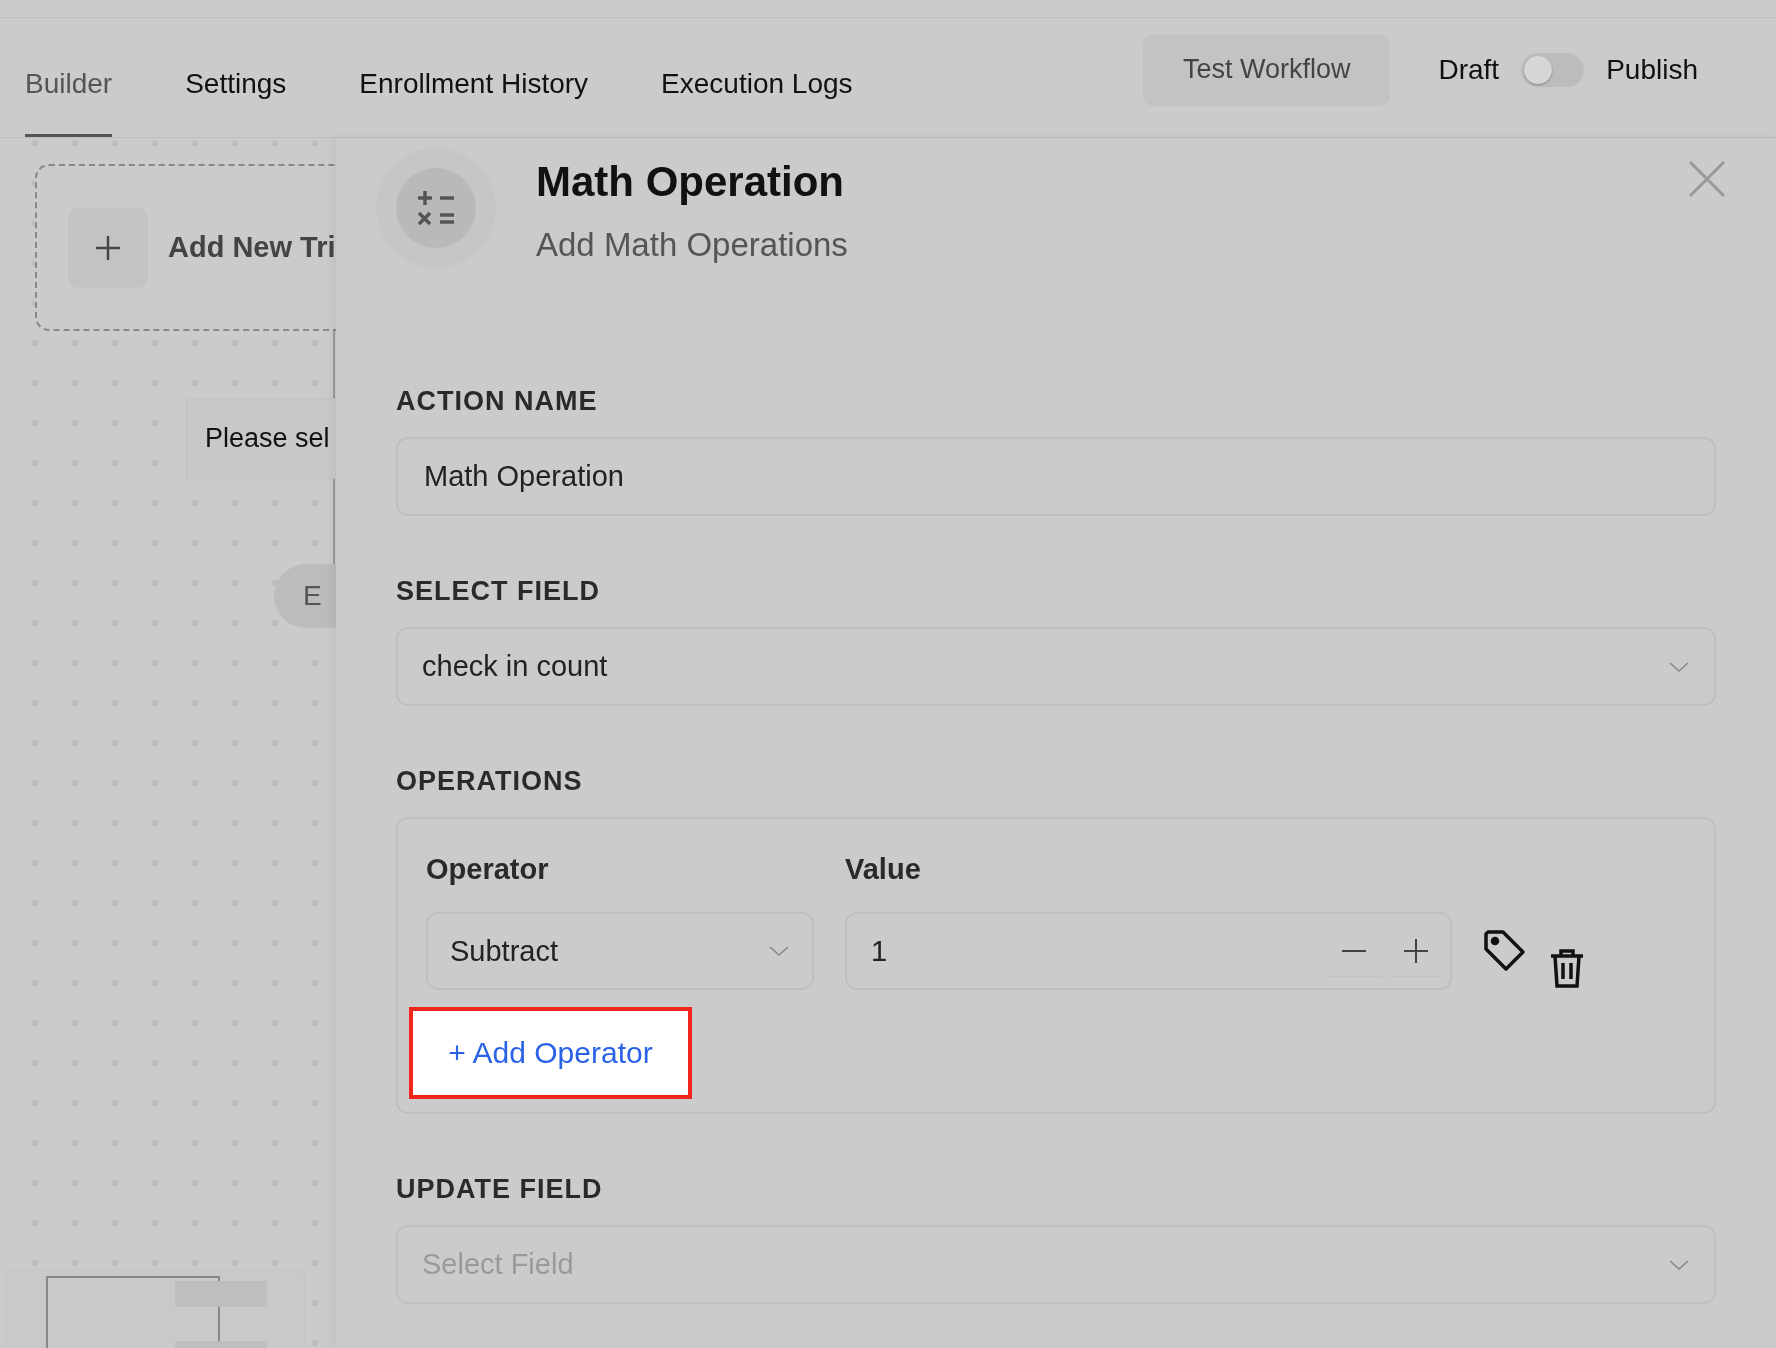 The image size is (1776, 1348). What do you see at coordinates (1505, 951) in the screenshot?
I see `tag-icon` at bounding box center [1505, 951].